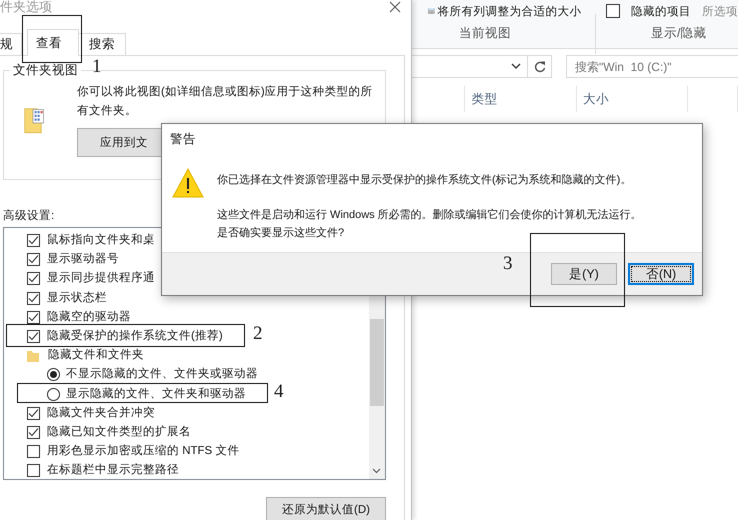  Describe the element at coordinates (678, 33) in the screenshot. I see `group-label: 显示/隐藏` at that location.